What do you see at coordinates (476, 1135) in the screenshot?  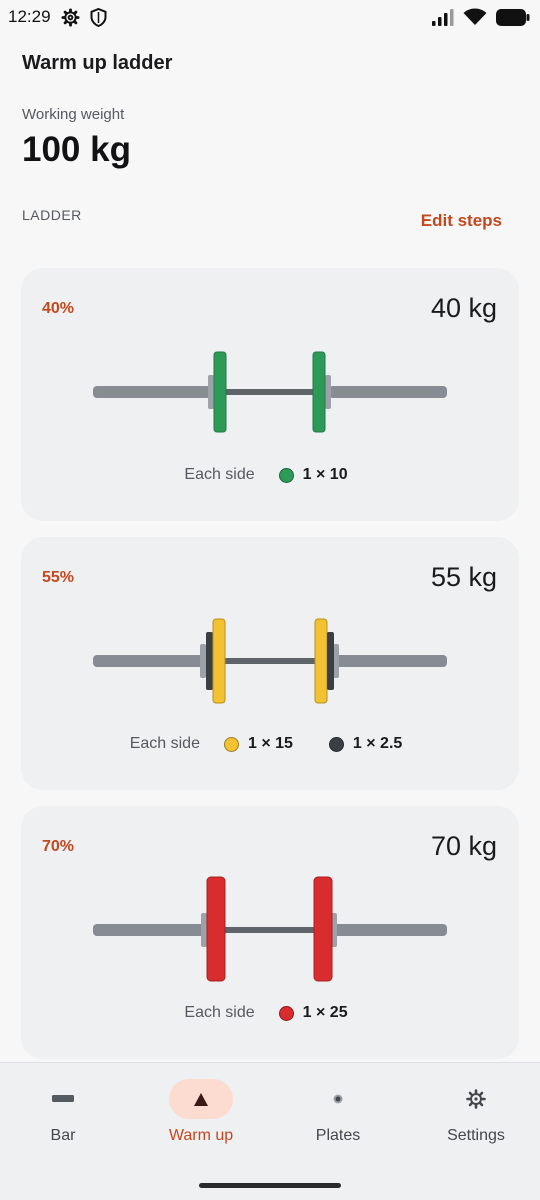 I see `nav-label: Settings` at bounding box center [476, 1135].